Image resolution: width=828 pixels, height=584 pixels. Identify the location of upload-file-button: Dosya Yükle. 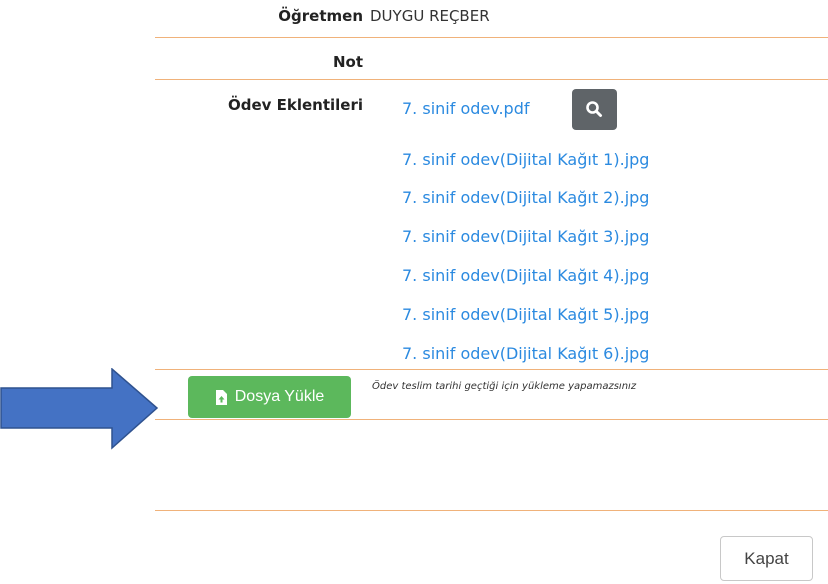
(269, 397).